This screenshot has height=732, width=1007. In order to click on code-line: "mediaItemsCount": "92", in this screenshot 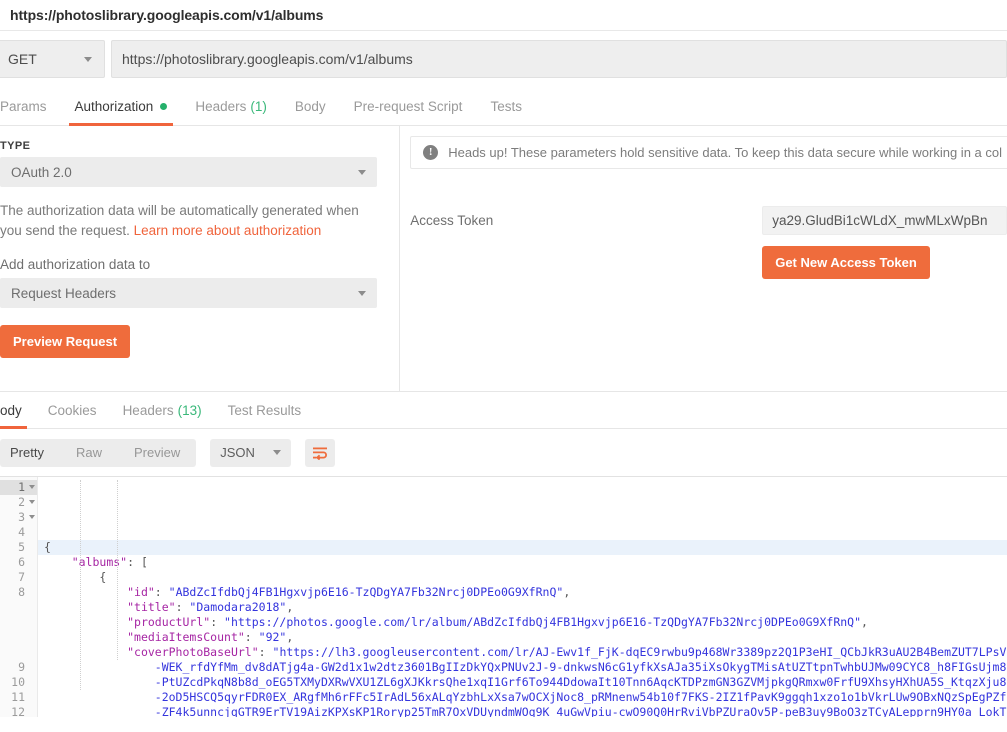, I will do `click(522, 637)`.